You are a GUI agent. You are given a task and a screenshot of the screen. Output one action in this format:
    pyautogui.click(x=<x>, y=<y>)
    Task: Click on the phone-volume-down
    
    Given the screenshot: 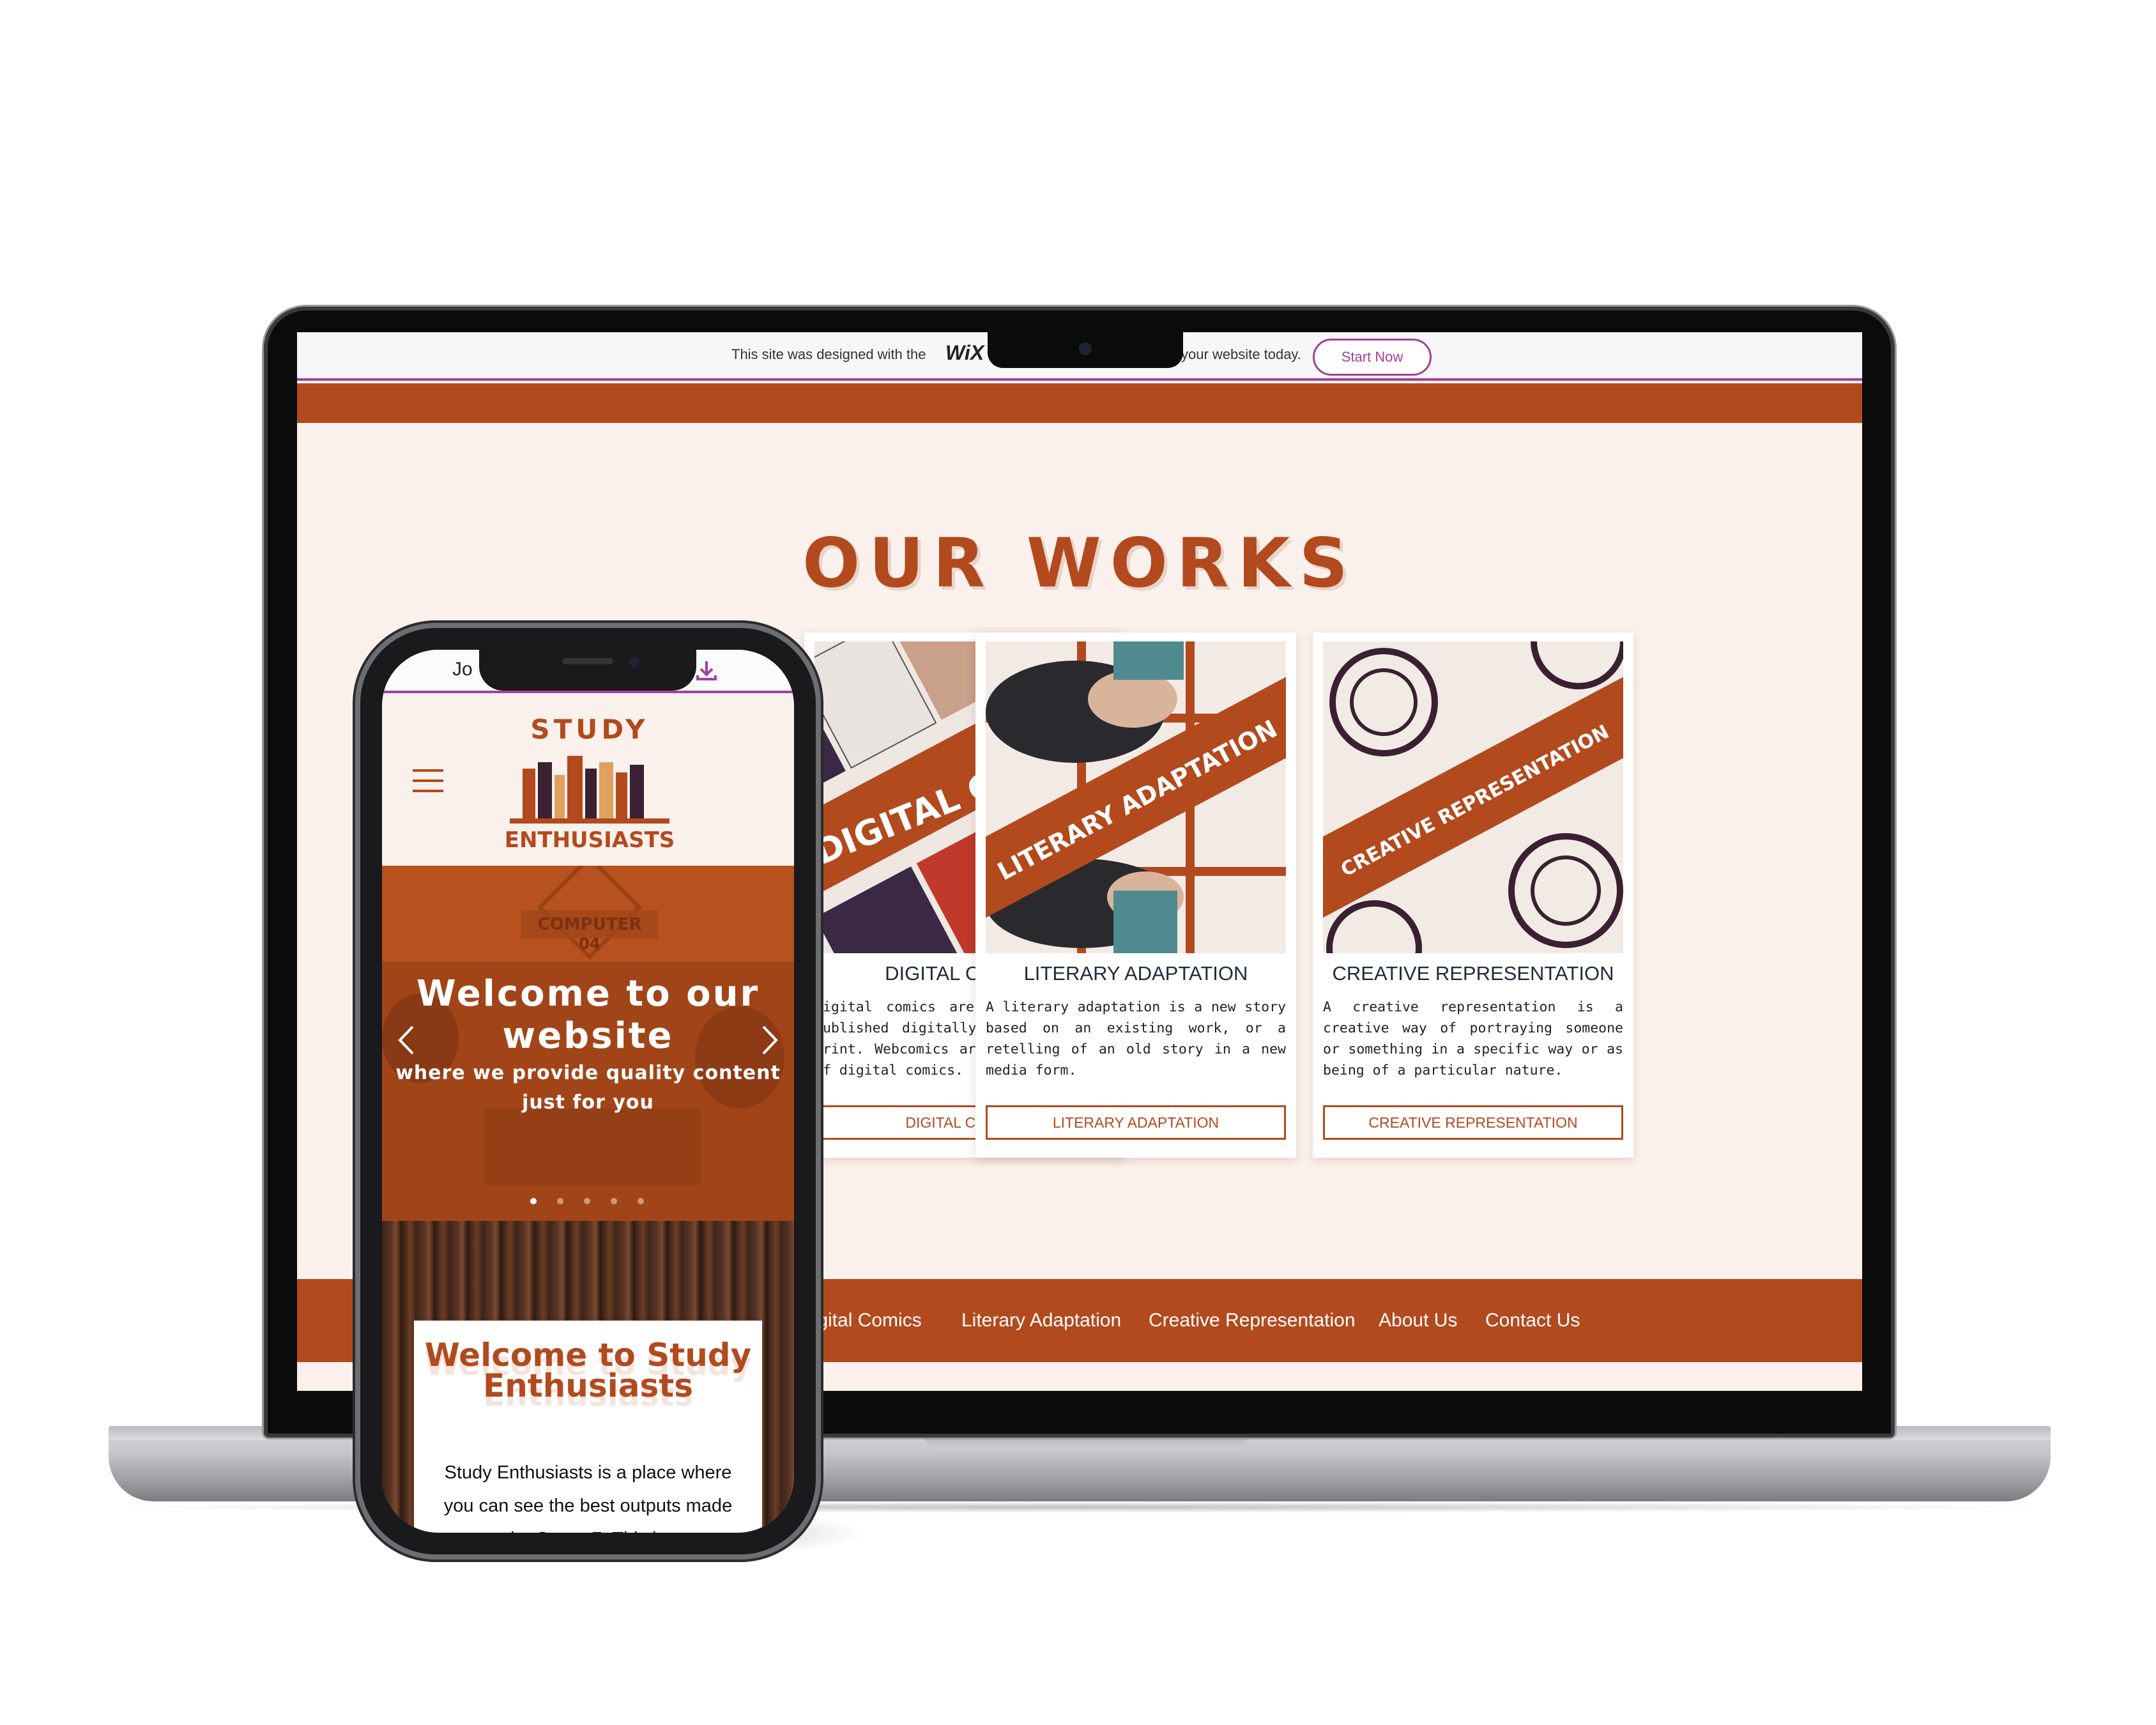 What is the action you would take?
    pyautogui.click(x=356, y=942)
    